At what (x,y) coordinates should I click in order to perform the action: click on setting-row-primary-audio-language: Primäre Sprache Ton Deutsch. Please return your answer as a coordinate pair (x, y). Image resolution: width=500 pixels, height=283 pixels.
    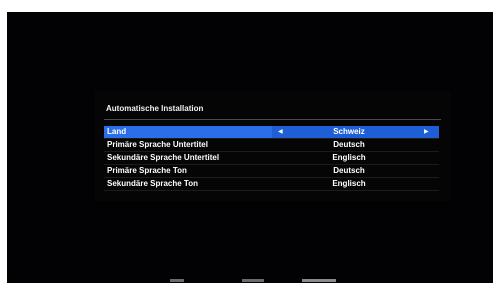
    Looking at the image, I should click on (271, 171).